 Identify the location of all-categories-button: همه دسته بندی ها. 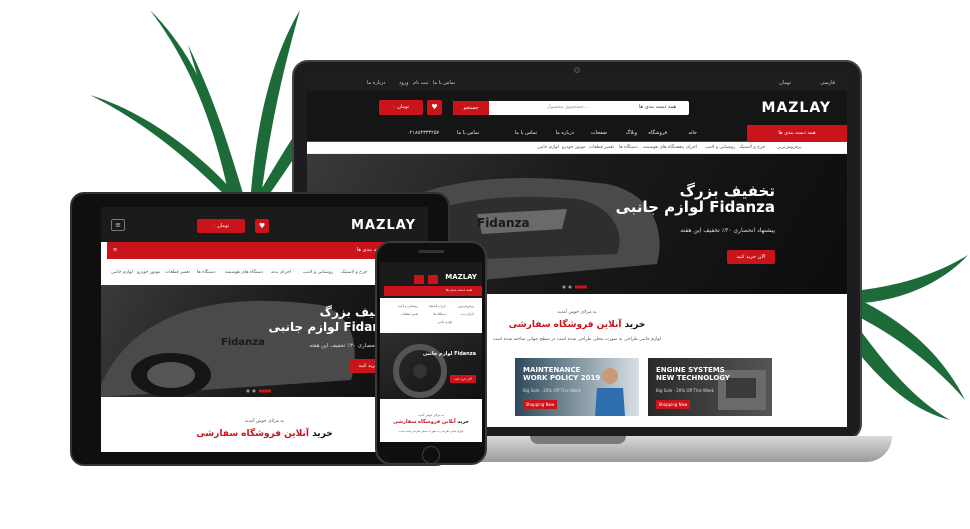
(797, 133).